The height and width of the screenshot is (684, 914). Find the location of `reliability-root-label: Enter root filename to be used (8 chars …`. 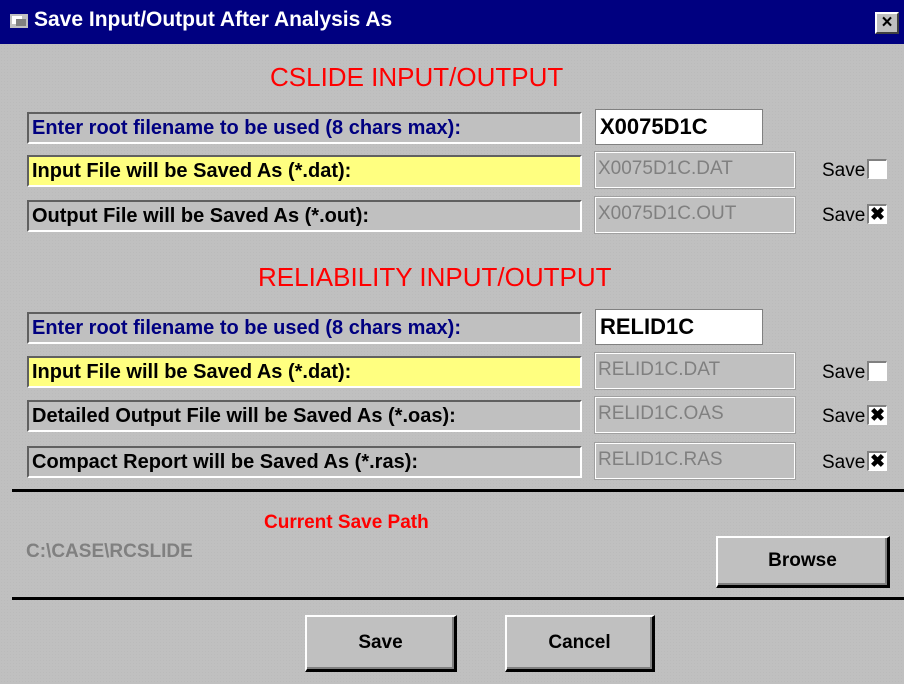

reliability-root-label: Enter root filename to be used (8 chars … is located at coordinates (304, 328).